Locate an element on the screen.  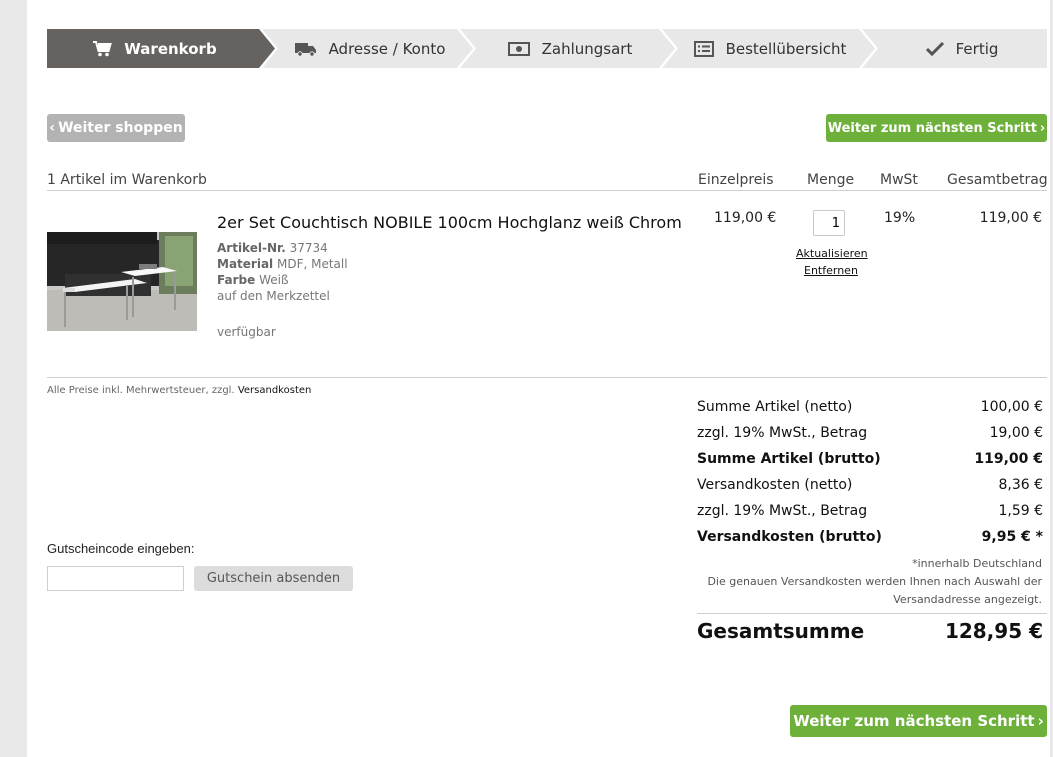
next-step-button-bottom: Weiter zum nächsten Schritt › is located at coordinates (918, 721).